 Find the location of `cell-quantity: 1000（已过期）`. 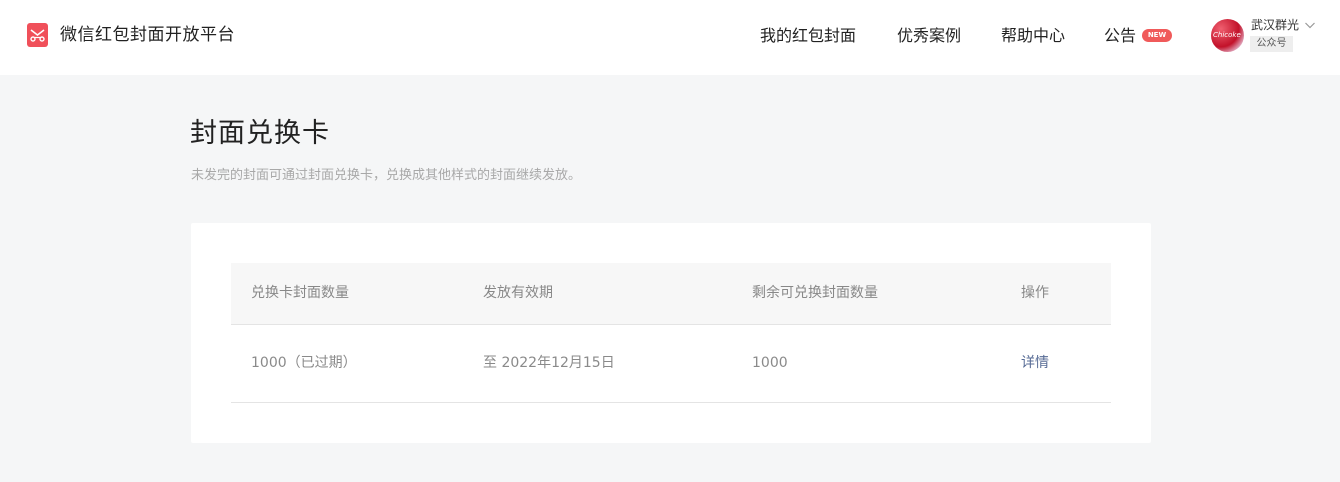

cell-quantity: 1000（已过期） is located at coordinates (304, 363).